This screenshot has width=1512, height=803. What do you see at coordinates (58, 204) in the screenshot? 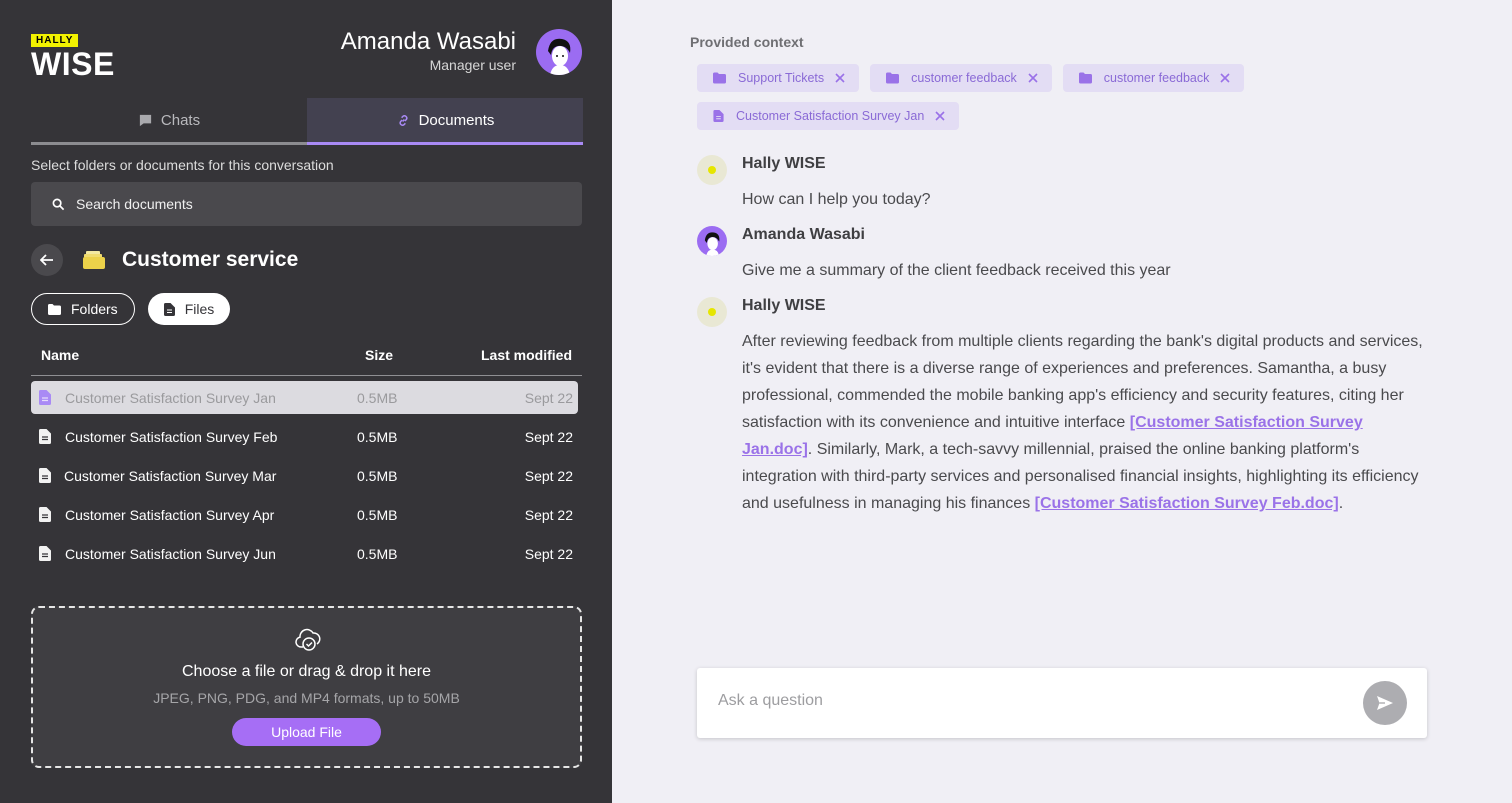
I see `search-icon` at bounding box center [58, 204].